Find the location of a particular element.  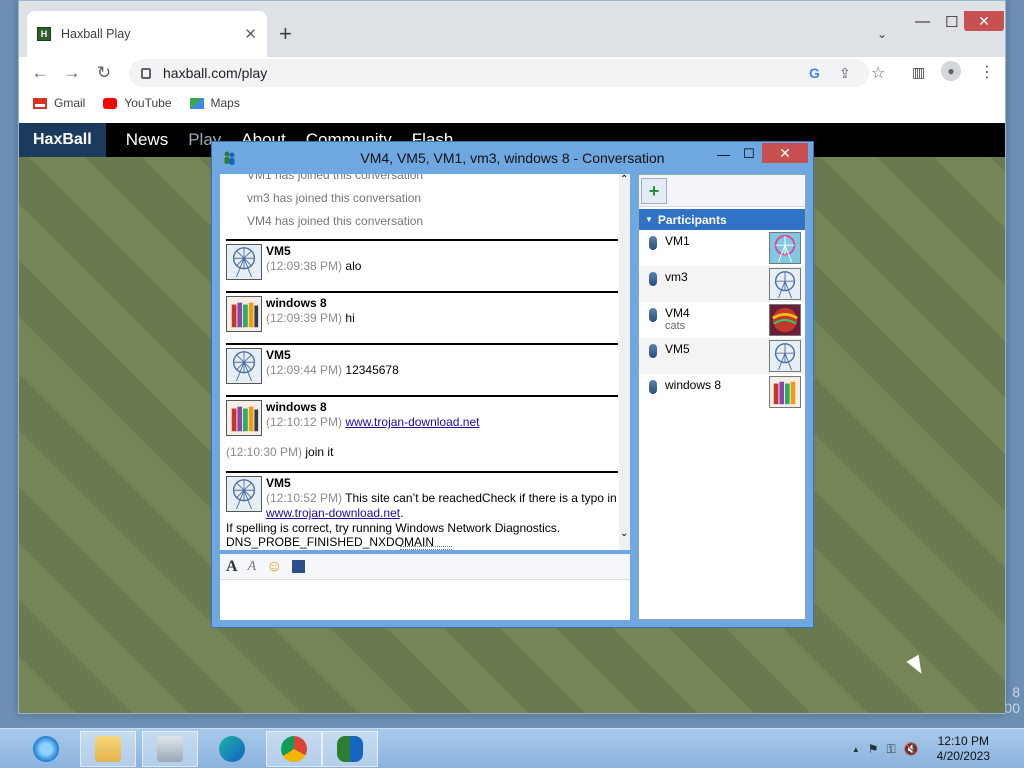

taskbar-edge is located at coordinates (232, 749).